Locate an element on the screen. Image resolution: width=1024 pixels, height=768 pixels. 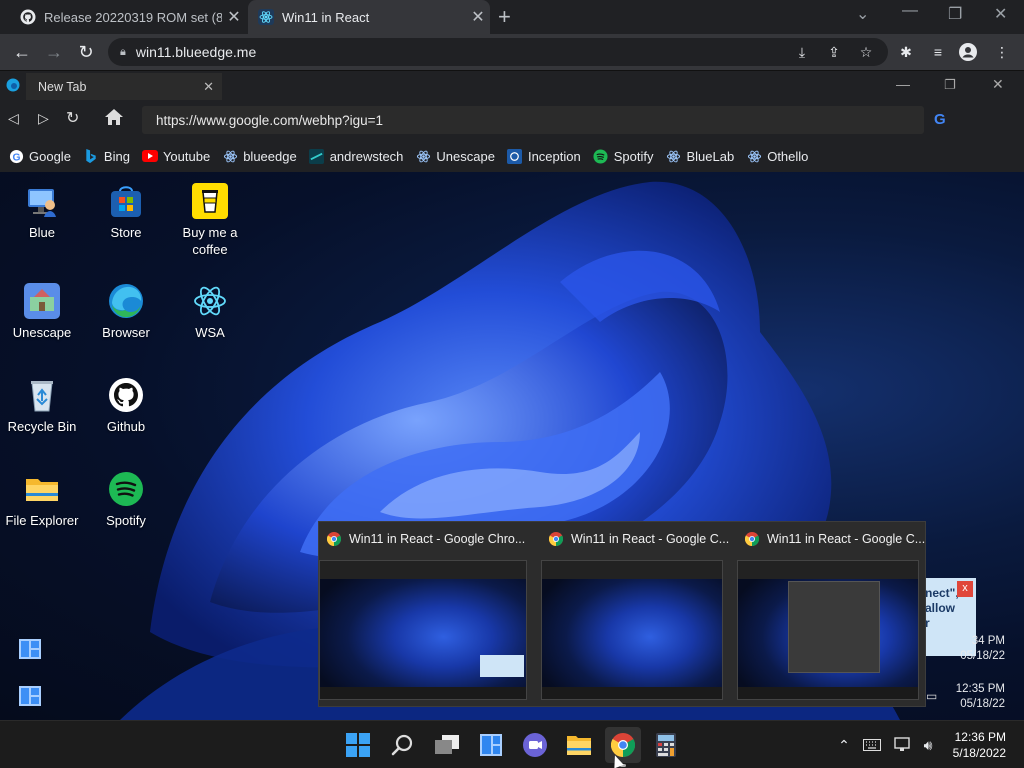
desktop-icon-github: Github is located at coordinates (126, 405).